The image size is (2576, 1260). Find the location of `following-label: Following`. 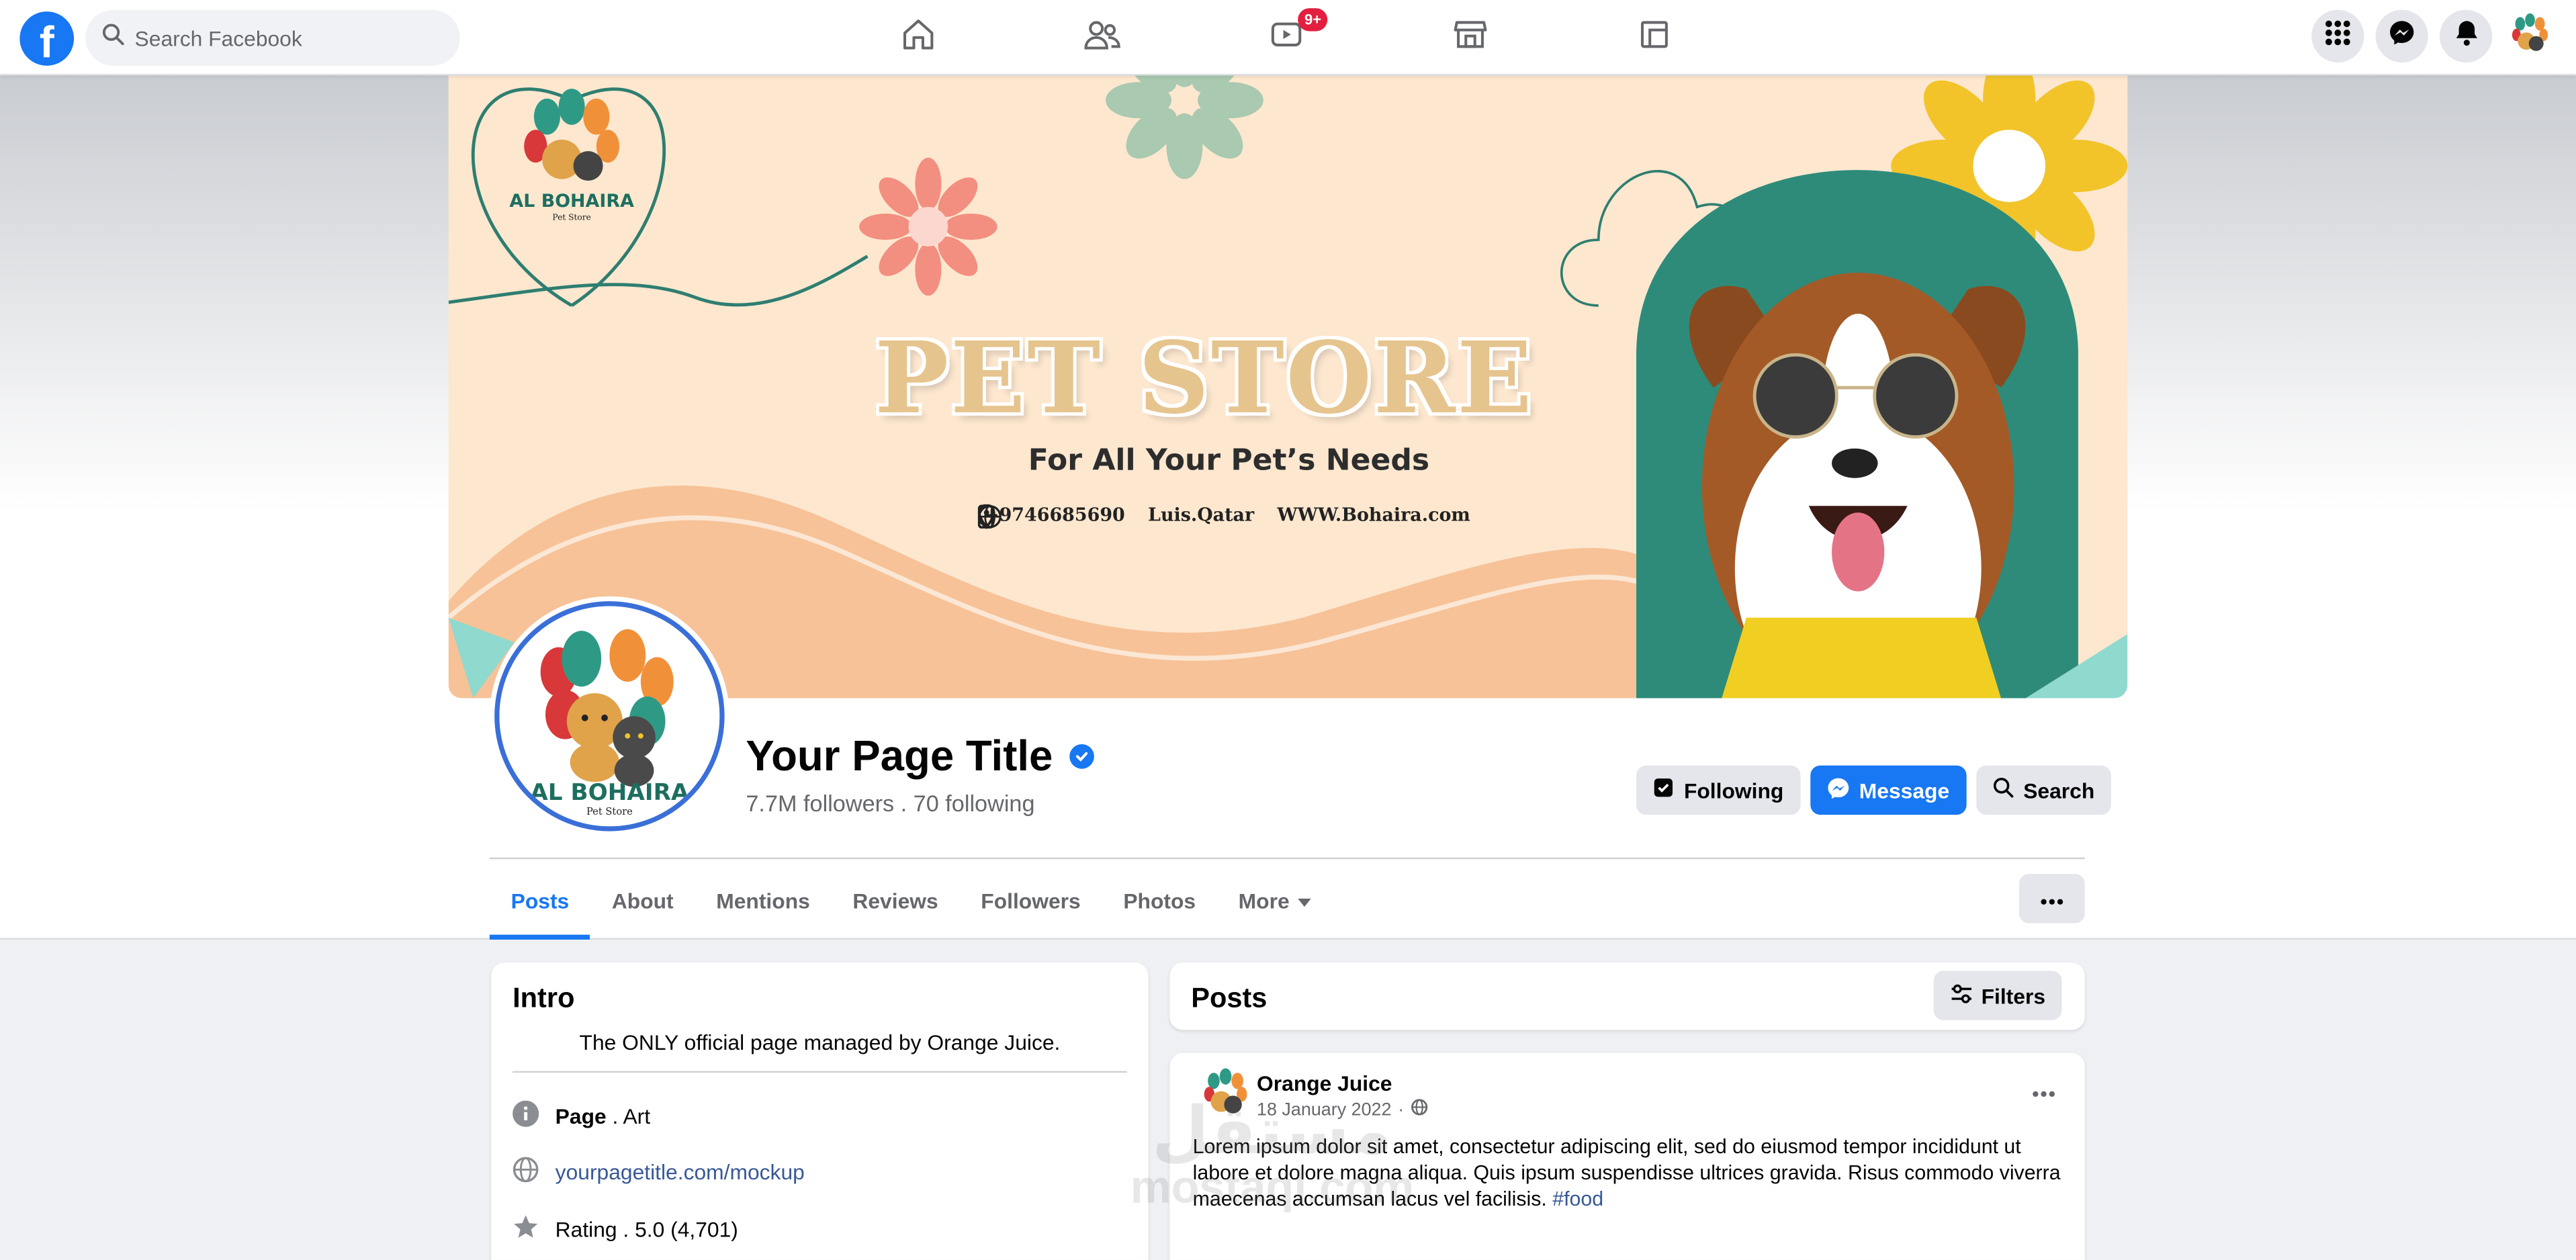

following-label: Following is located at coordinates (1733, 791).